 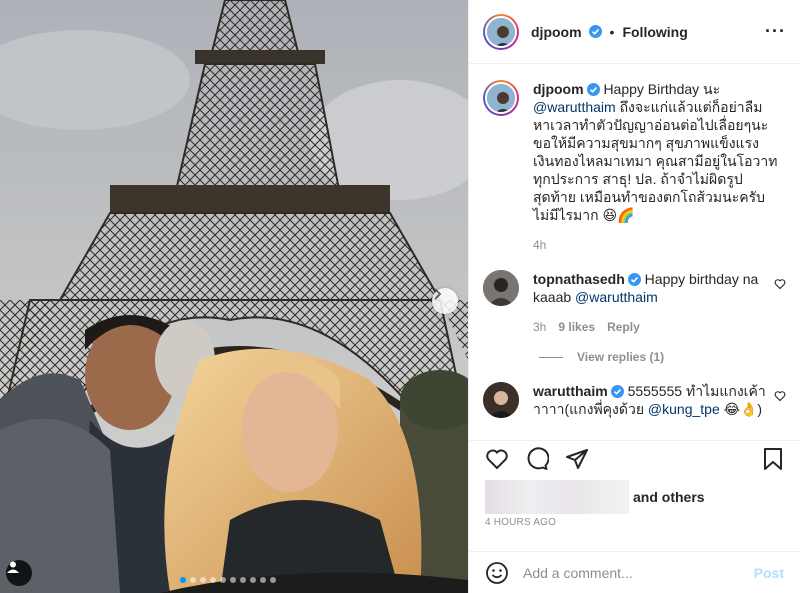 I want to click on reply-button: Reply, so click(x=623, y=327).